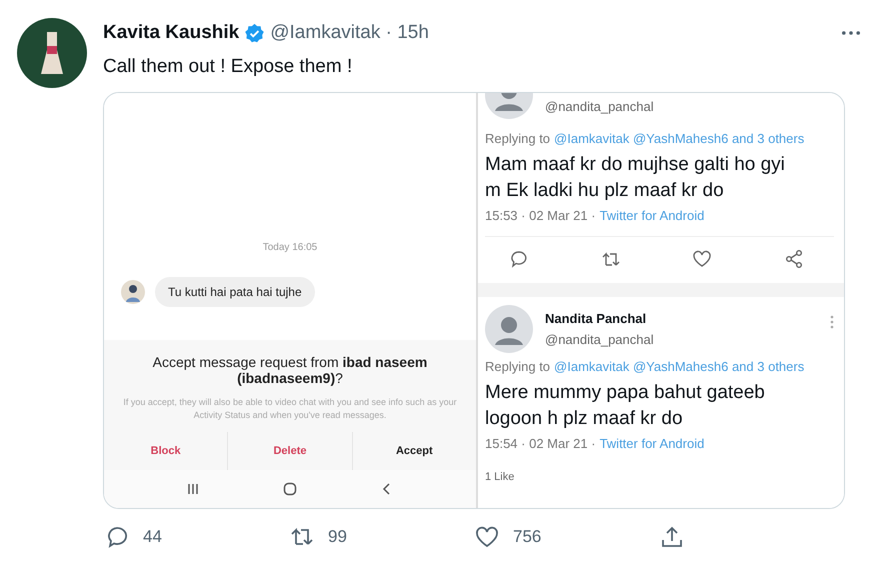 Image resolution: width=875 pixels, height=579 pixels. I want to click on message-bubble: Tu kutti hai pata hai tujhe, so click(235, 292).